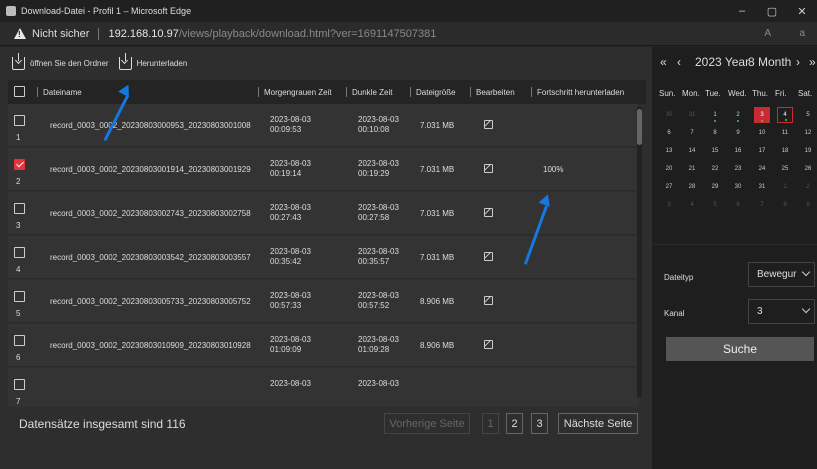 The width and height of the screenshot is (817, 469). Describe the element at coordinates (692, 151) in the screenshot. I see `calendar-day: 14` at that location.